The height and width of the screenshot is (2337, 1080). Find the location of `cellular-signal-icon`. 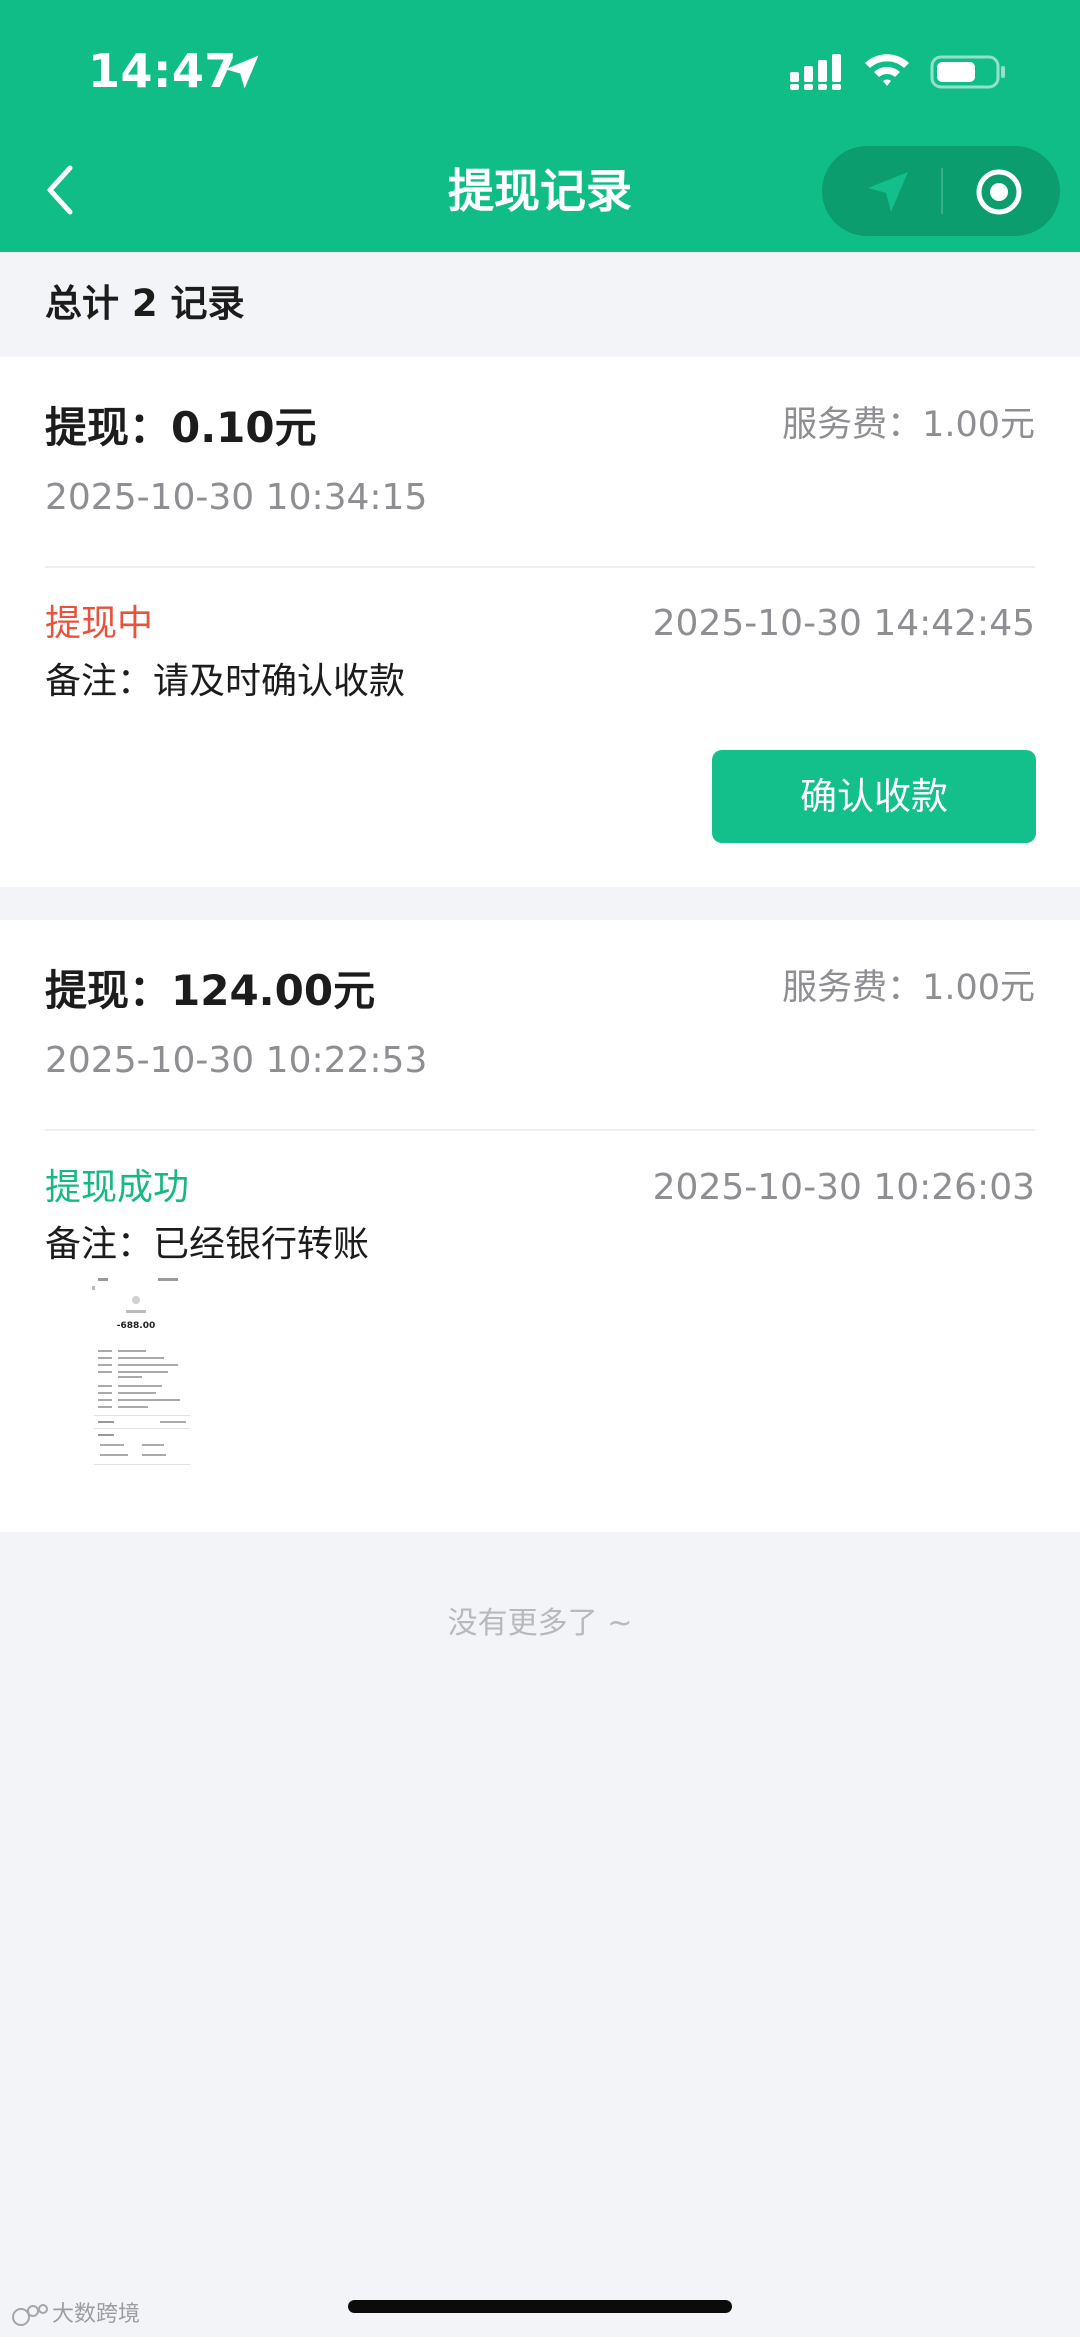

cellular-signal-icon is located at coordinates (815, 72).